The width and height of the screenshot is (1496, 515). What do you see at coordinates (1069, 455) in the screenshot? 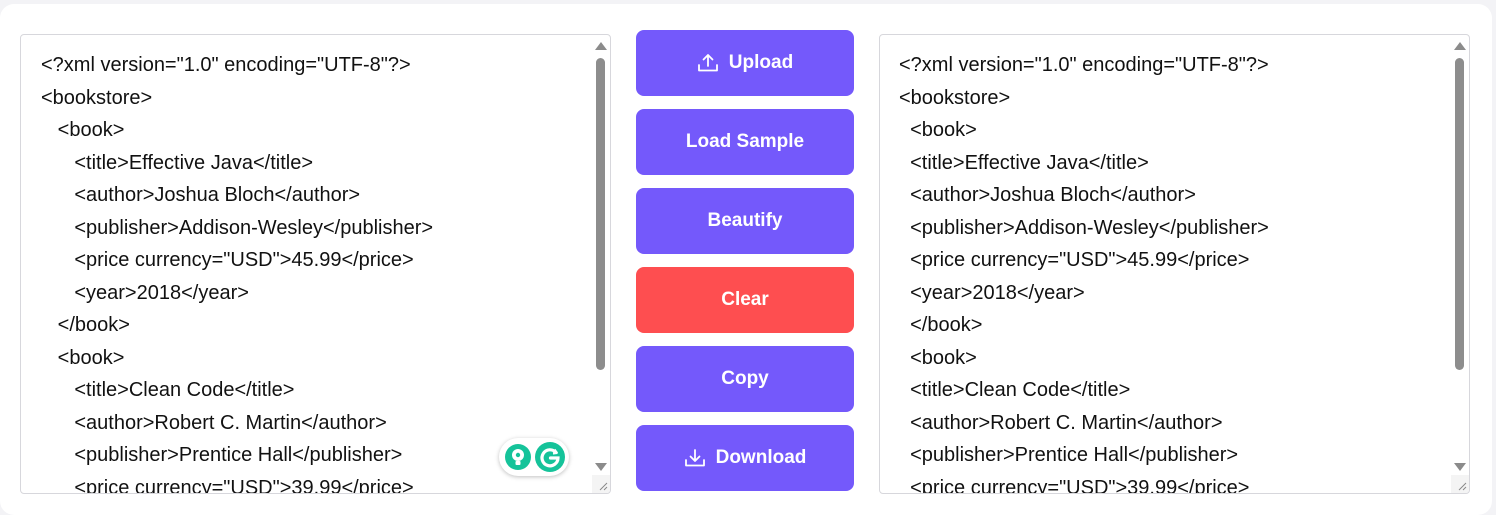
I see `output-line: <publisher>Prentice Hall</publisher>` at bounding box center [1069, 455].